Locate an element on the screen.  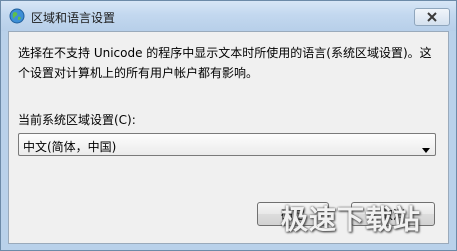
locale-label: 当前系统区域设置(C): is located at coordinates (77, 120).